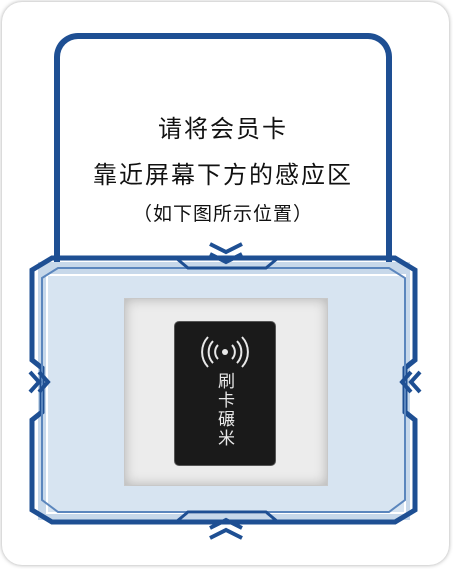 The image size is (453, 569). What do you see at coordinates (226, 528) in the screenshot?
I see `chevron-up-icon` at bounding box center [226, 528].